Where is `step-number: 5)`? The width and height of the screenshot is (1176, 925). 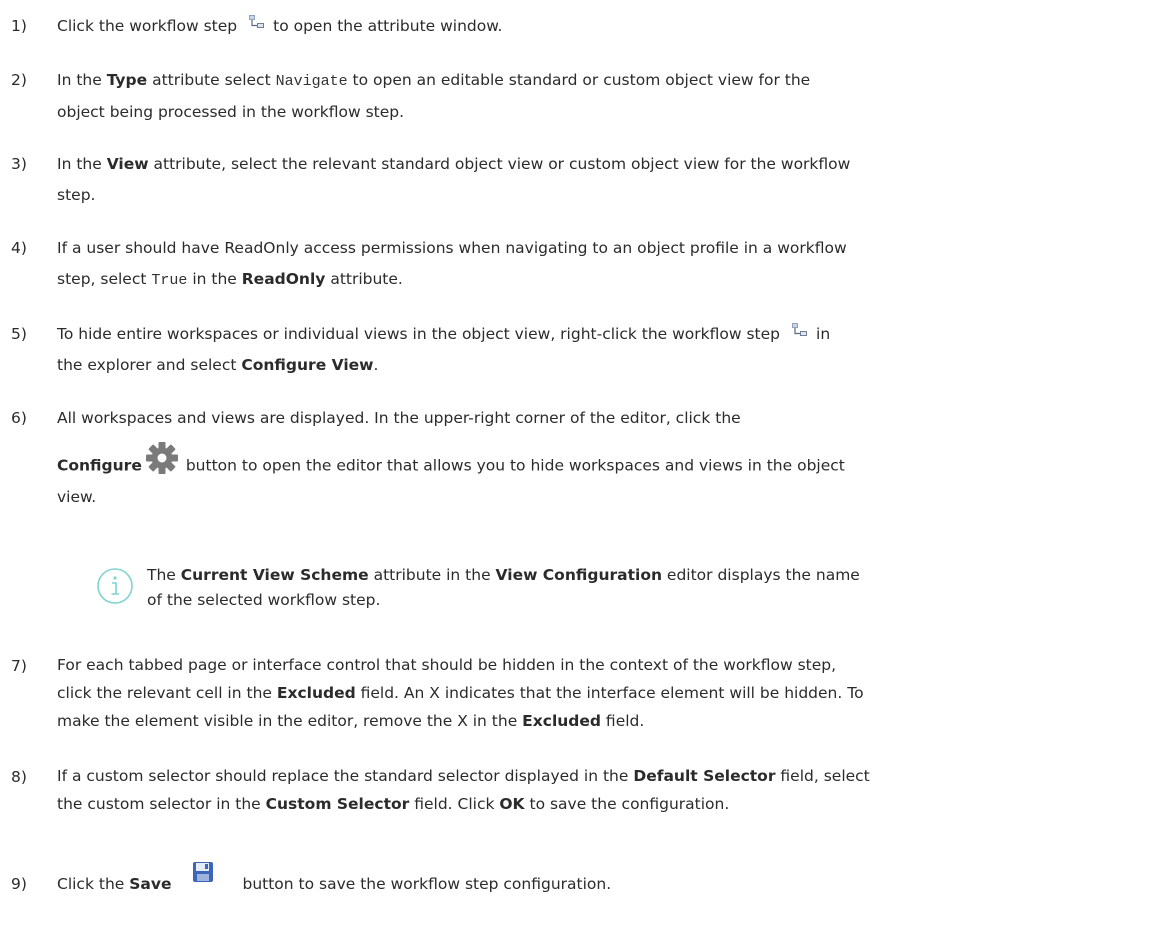
step-number: 5) is located at coordinates (19, 334).